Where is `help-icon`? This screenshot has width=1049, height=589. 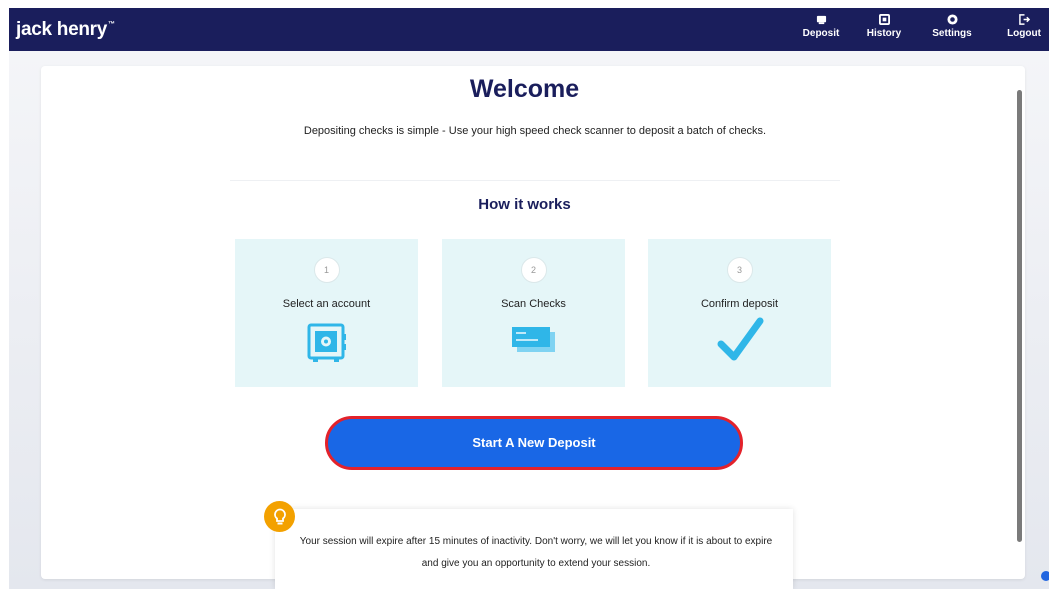 help-icon is located at coordinates (1045, 576).